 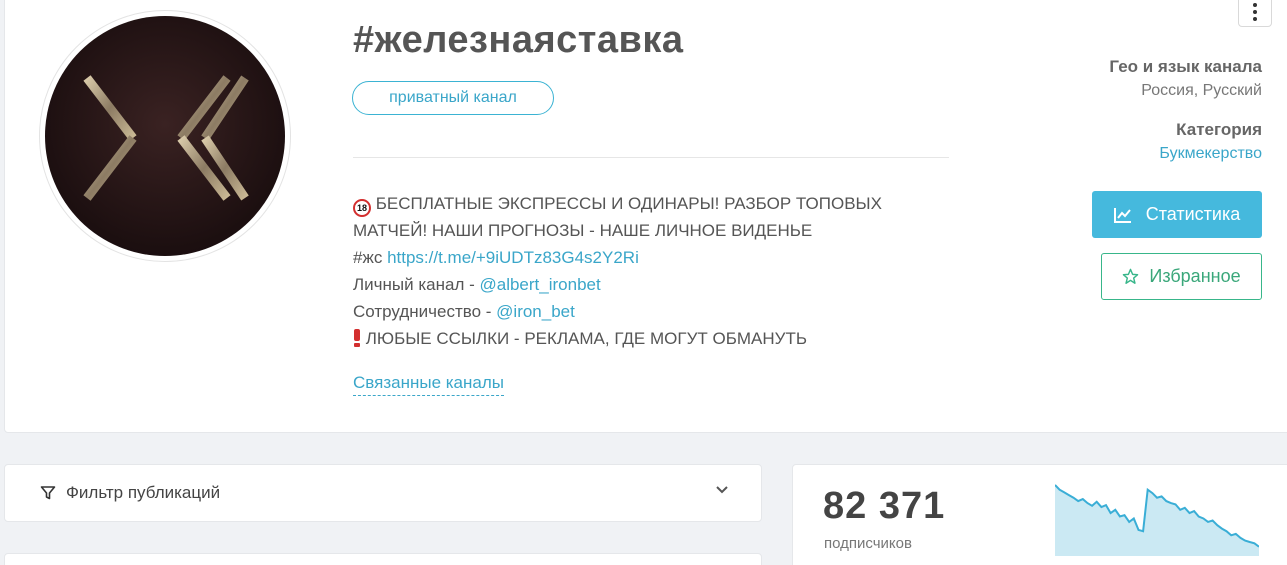 I want to click on subscribers-count: 82 371, so click(x=884, y=506).